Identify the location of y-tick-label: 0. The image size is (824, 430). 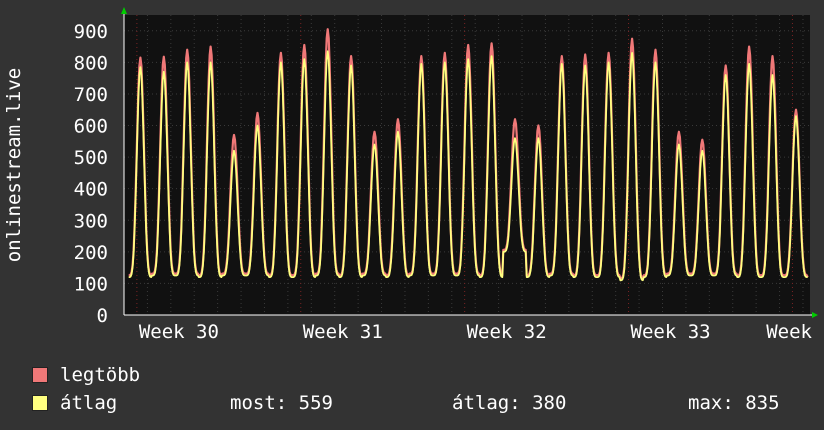
(102, 316).